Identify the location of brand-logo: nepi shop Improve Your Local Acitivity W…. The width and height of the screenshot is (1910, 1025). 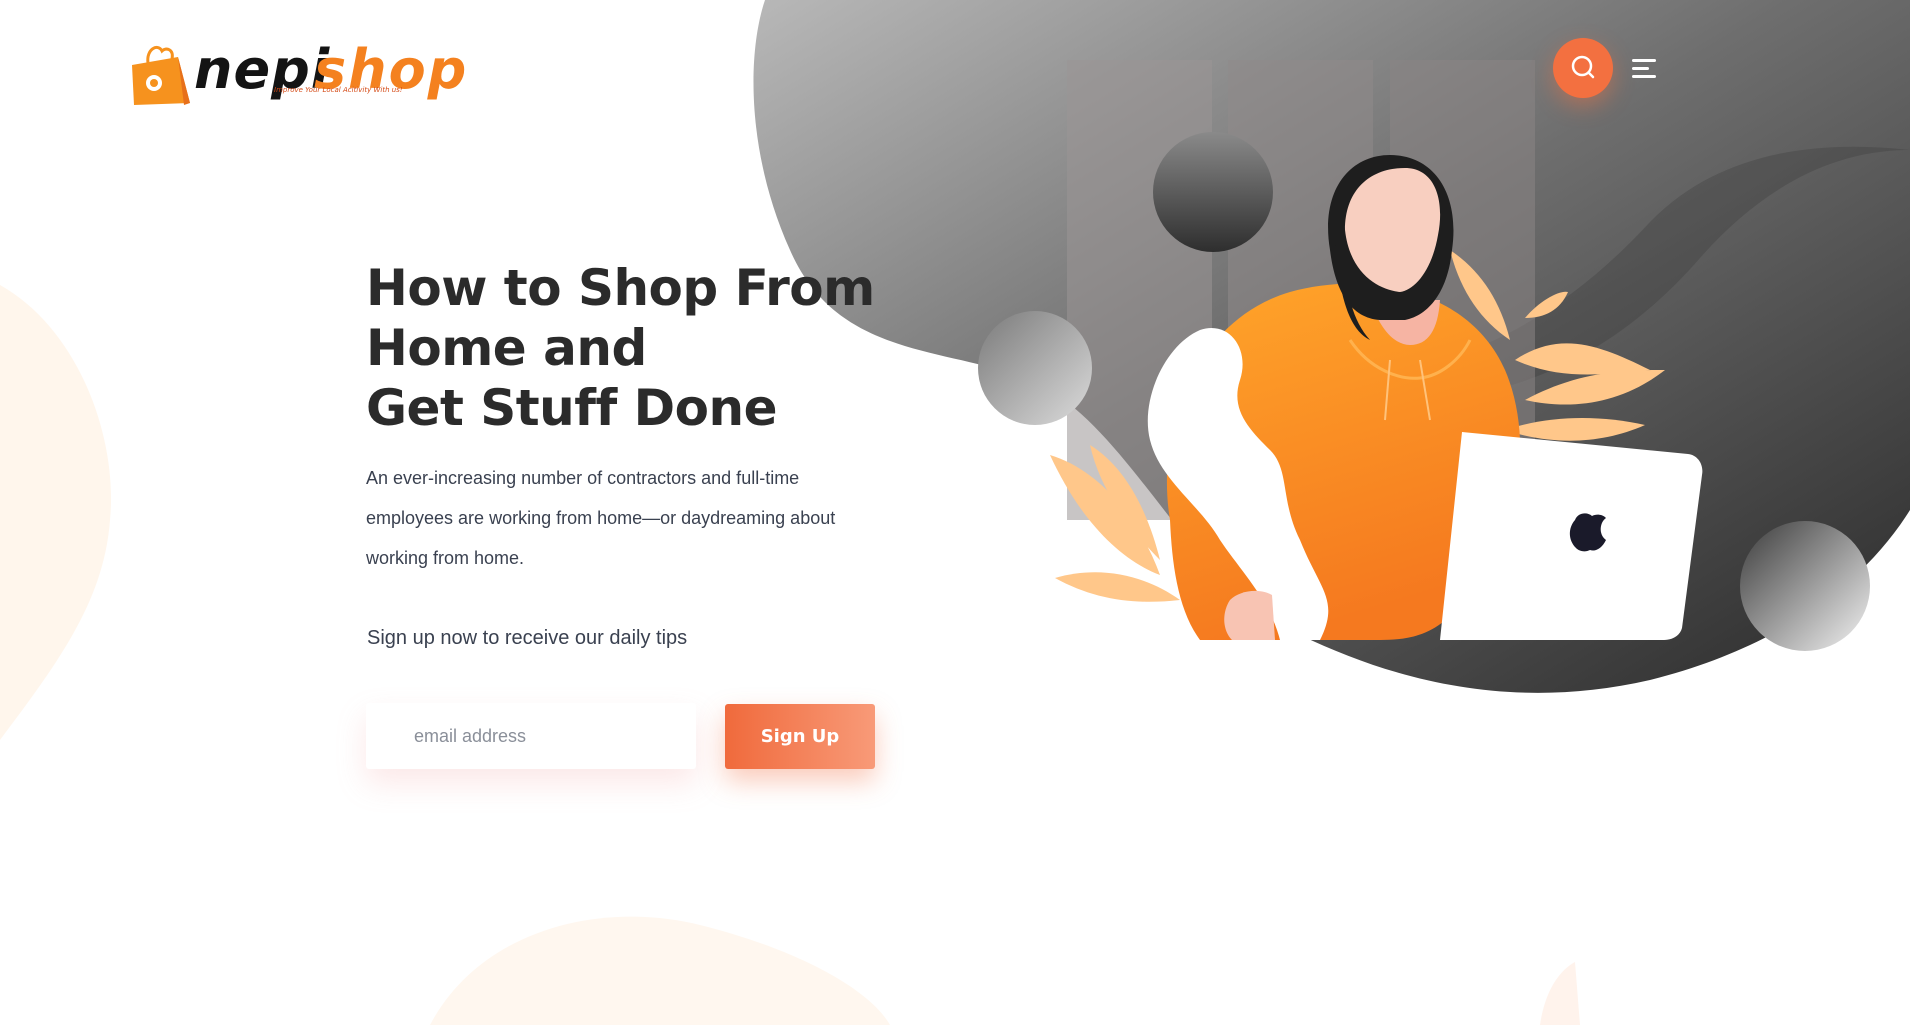
(298, 74).